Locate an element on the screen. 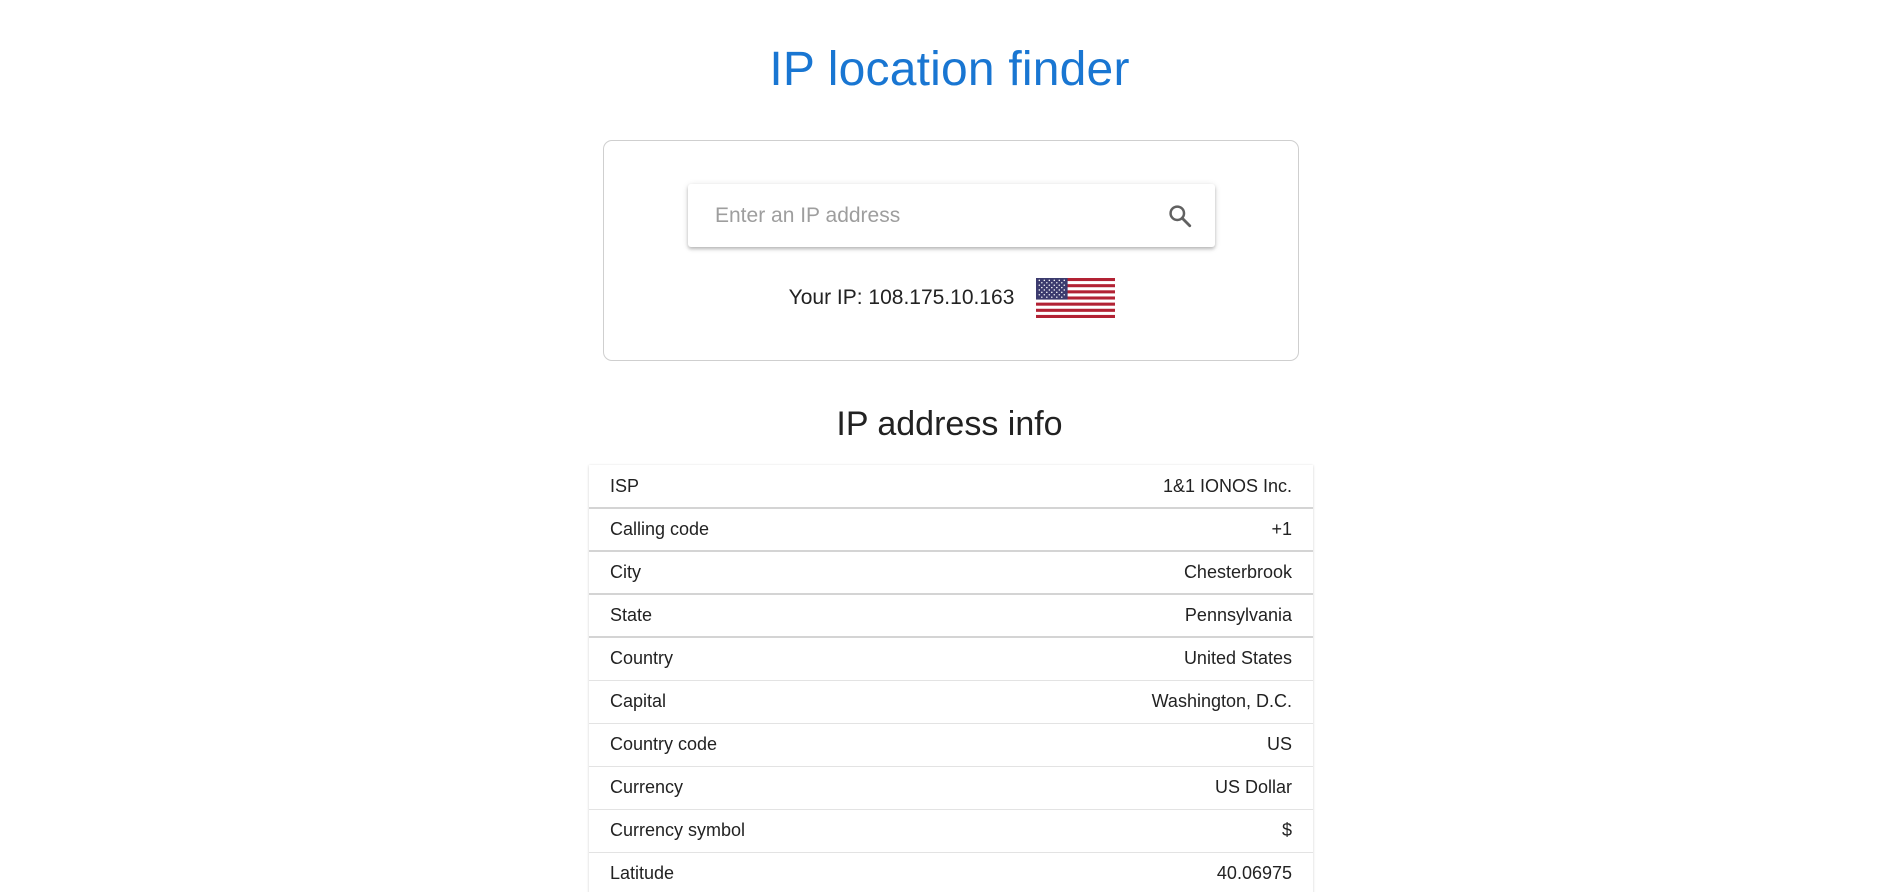 The image size is (1899, 892). table-row-latitude: Latitude 40.06975 is located at coordinates (951, 872).